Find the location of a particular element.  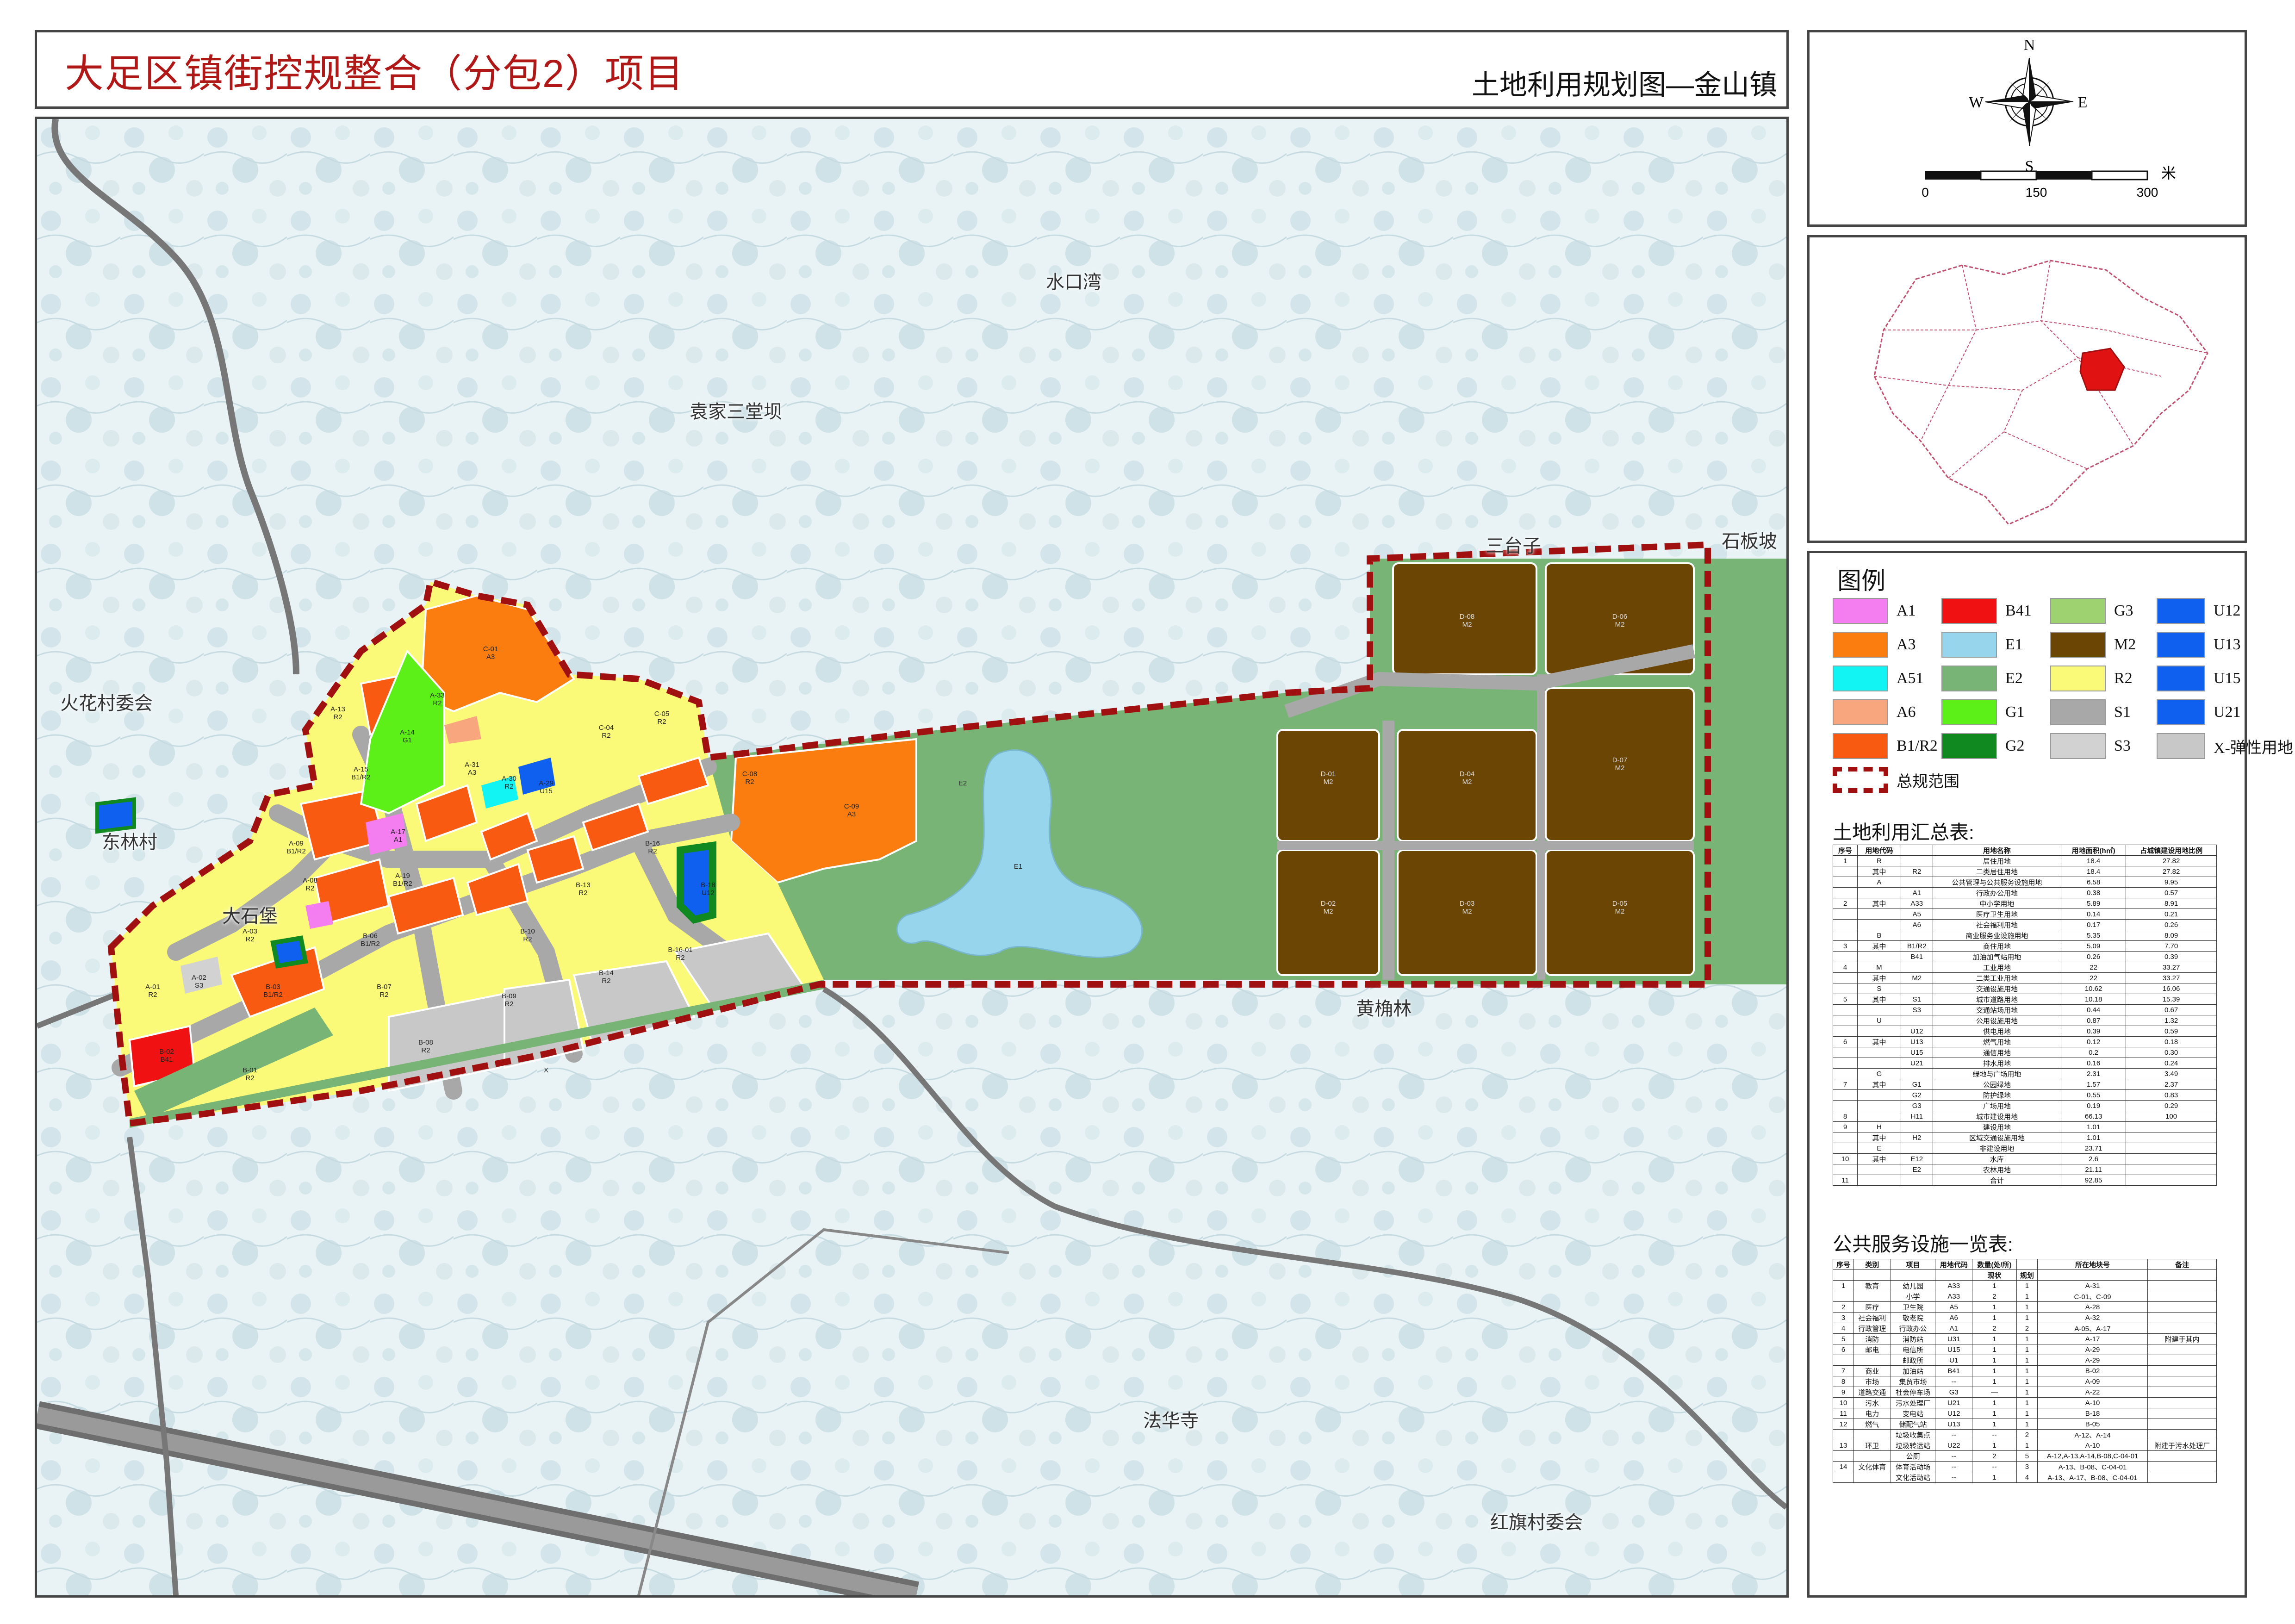

legend-item: A1 is located at coordinates (1874, 611).